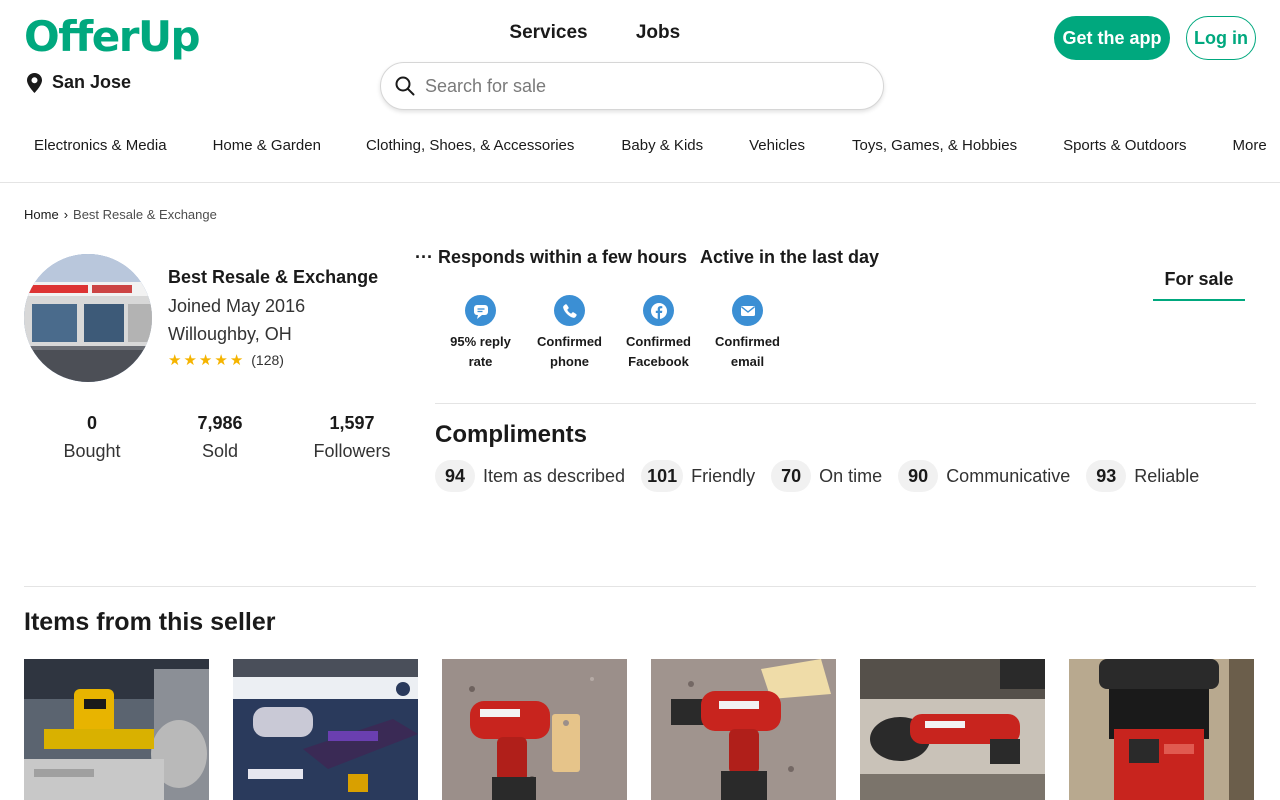 Image resolution: width=1280 pixels, height=800 pixels. What do you see at coordinates (145, 214) in the screenshot?
I see `breadcrumb-current: Best Resale & Exchange` at bounding box center [145, 214].